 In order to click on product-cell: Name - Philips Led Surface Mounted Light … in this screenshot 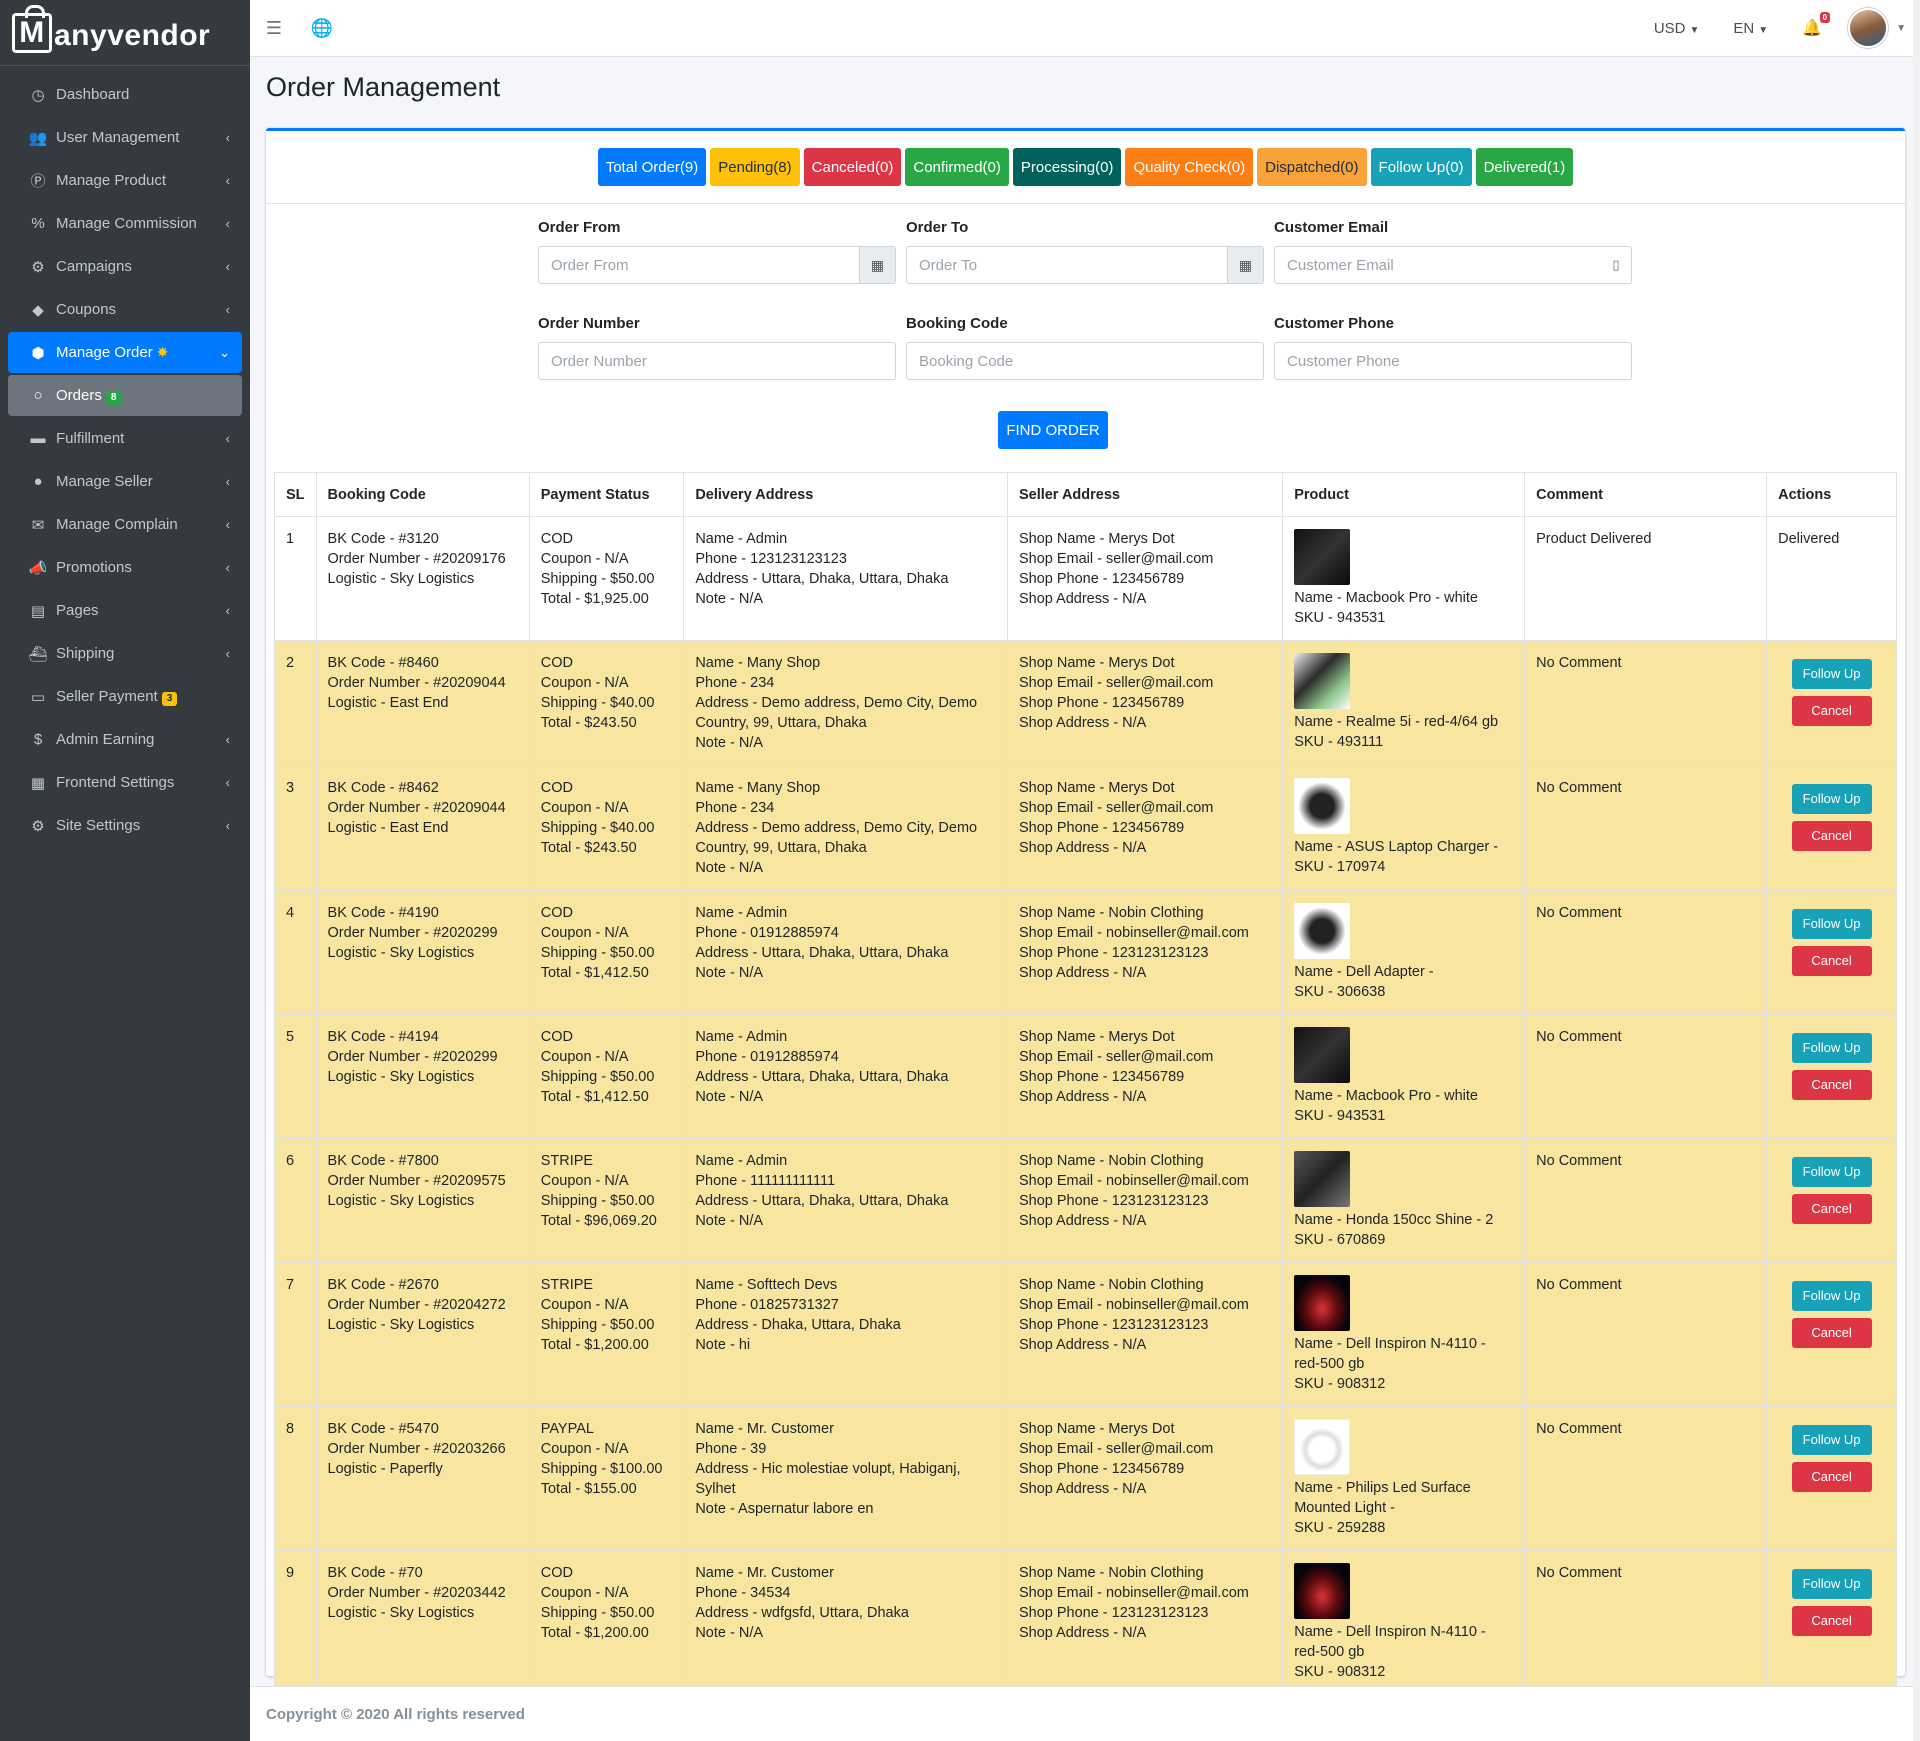, I will do `click(1404, 1478)`.